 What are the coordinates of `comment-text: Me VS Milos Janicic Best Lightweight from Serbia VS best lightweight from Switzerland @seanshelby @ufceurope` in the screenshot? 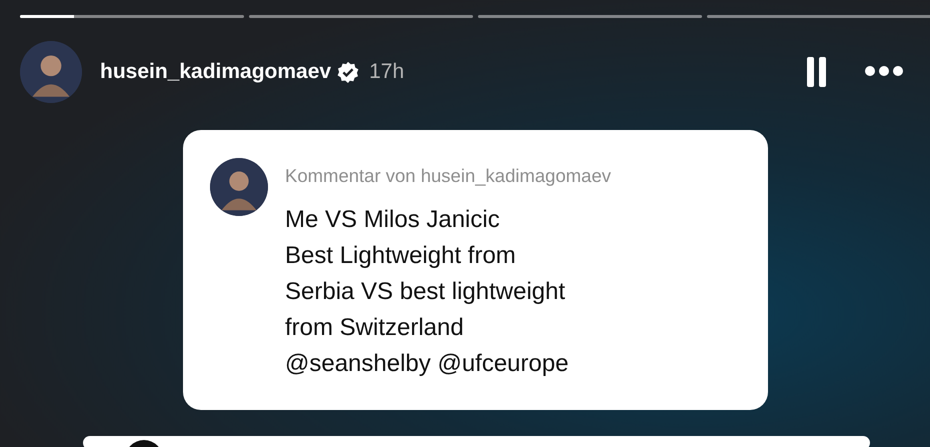 It's located at (427, 291).